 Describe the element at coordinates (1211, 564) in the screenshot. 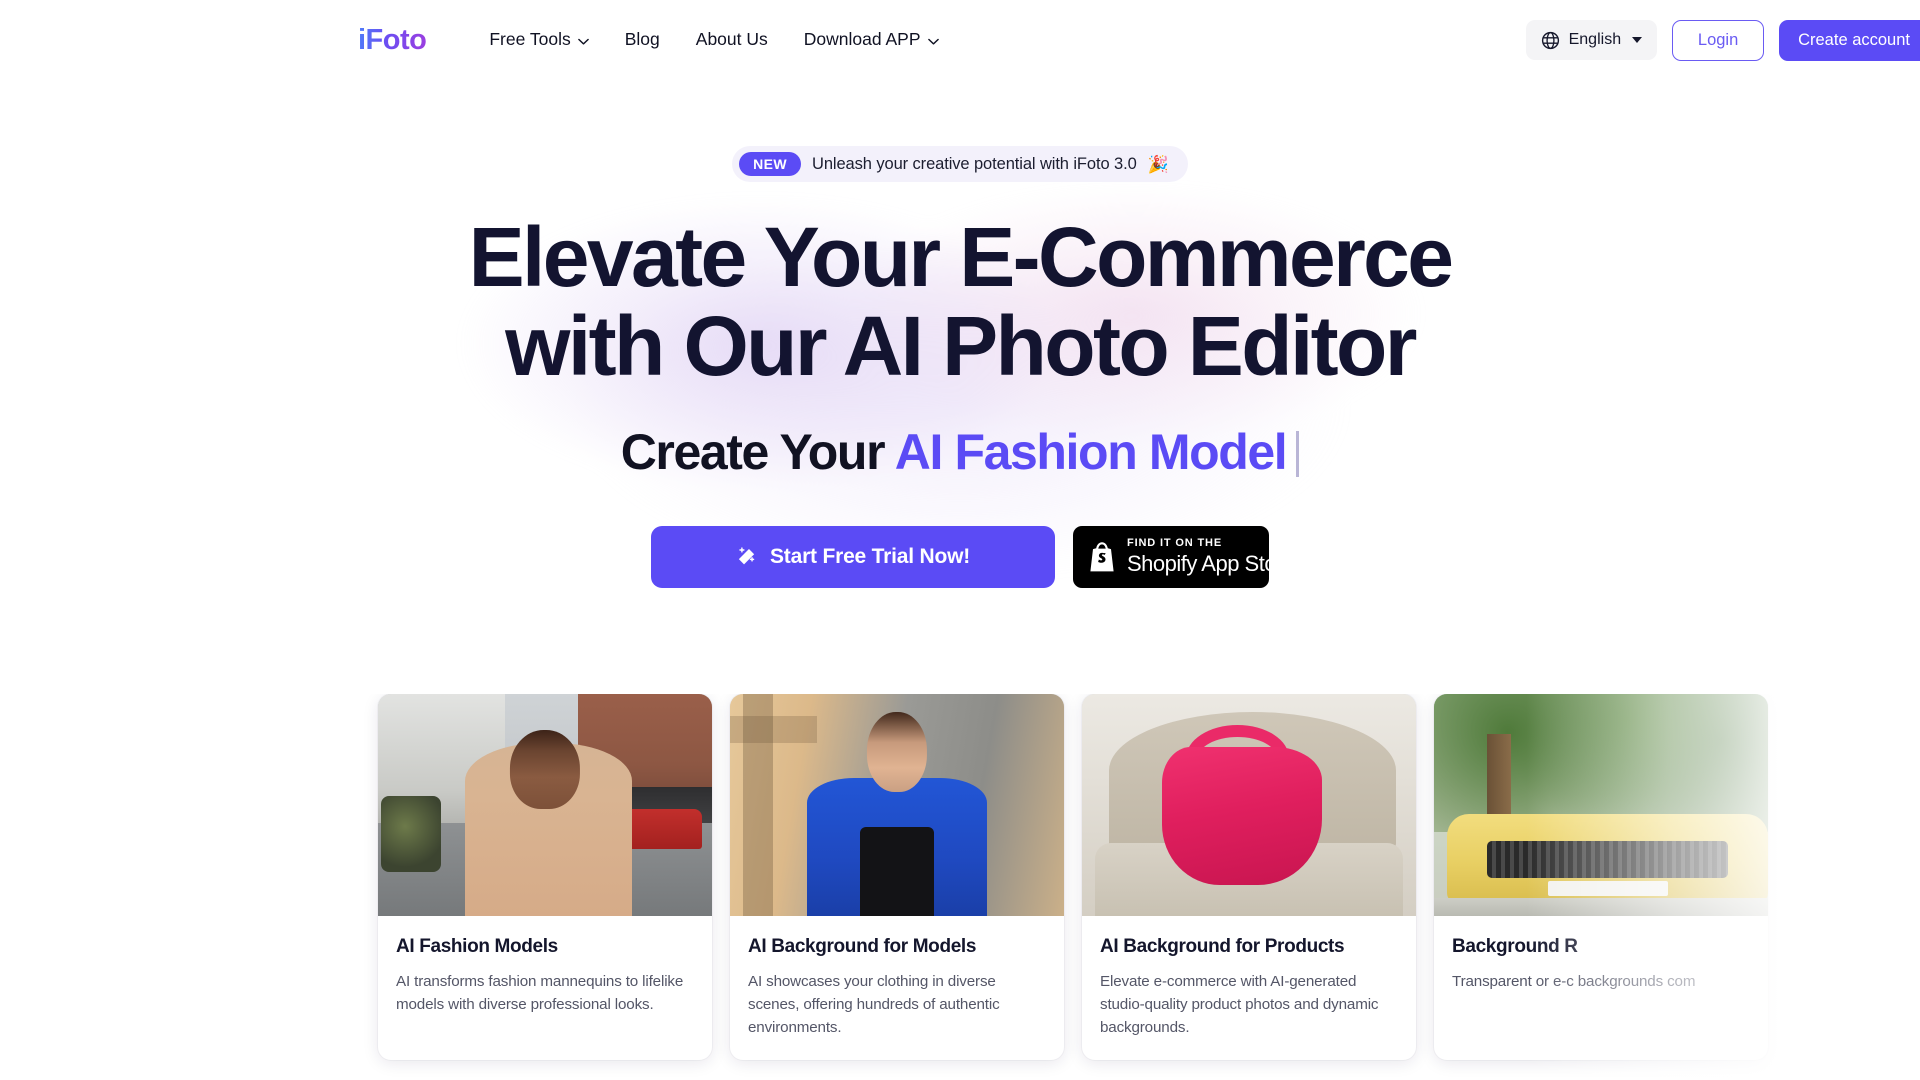

I see `shopify-store-label: Shopify App Store` at that location.